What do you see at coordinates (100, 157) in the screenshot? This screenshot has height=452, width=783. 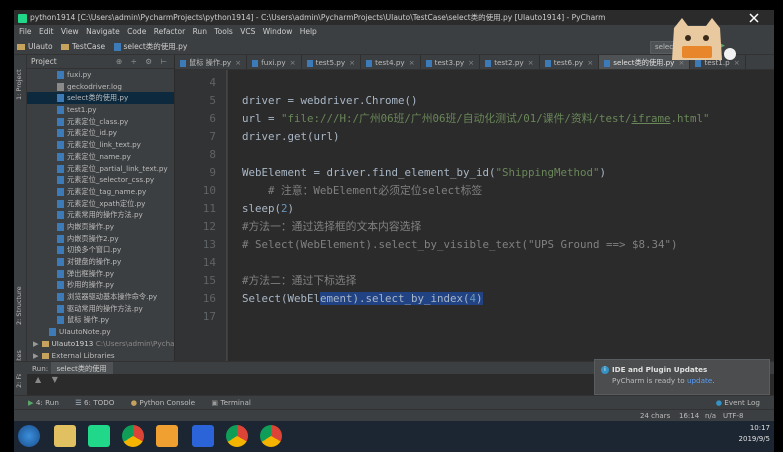 I see `tree-file-item: 元素定位_name.py` at bounding box center [100, 157].